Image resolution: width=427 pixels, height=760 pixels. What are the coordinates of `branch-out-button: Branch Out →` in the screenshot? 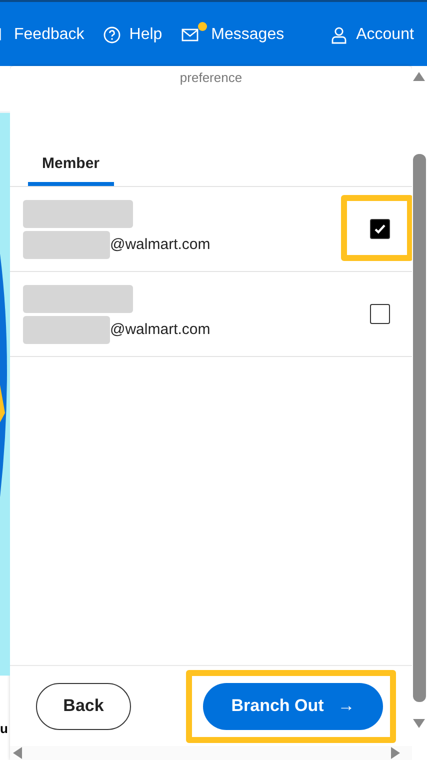 It's located at (293, 706).